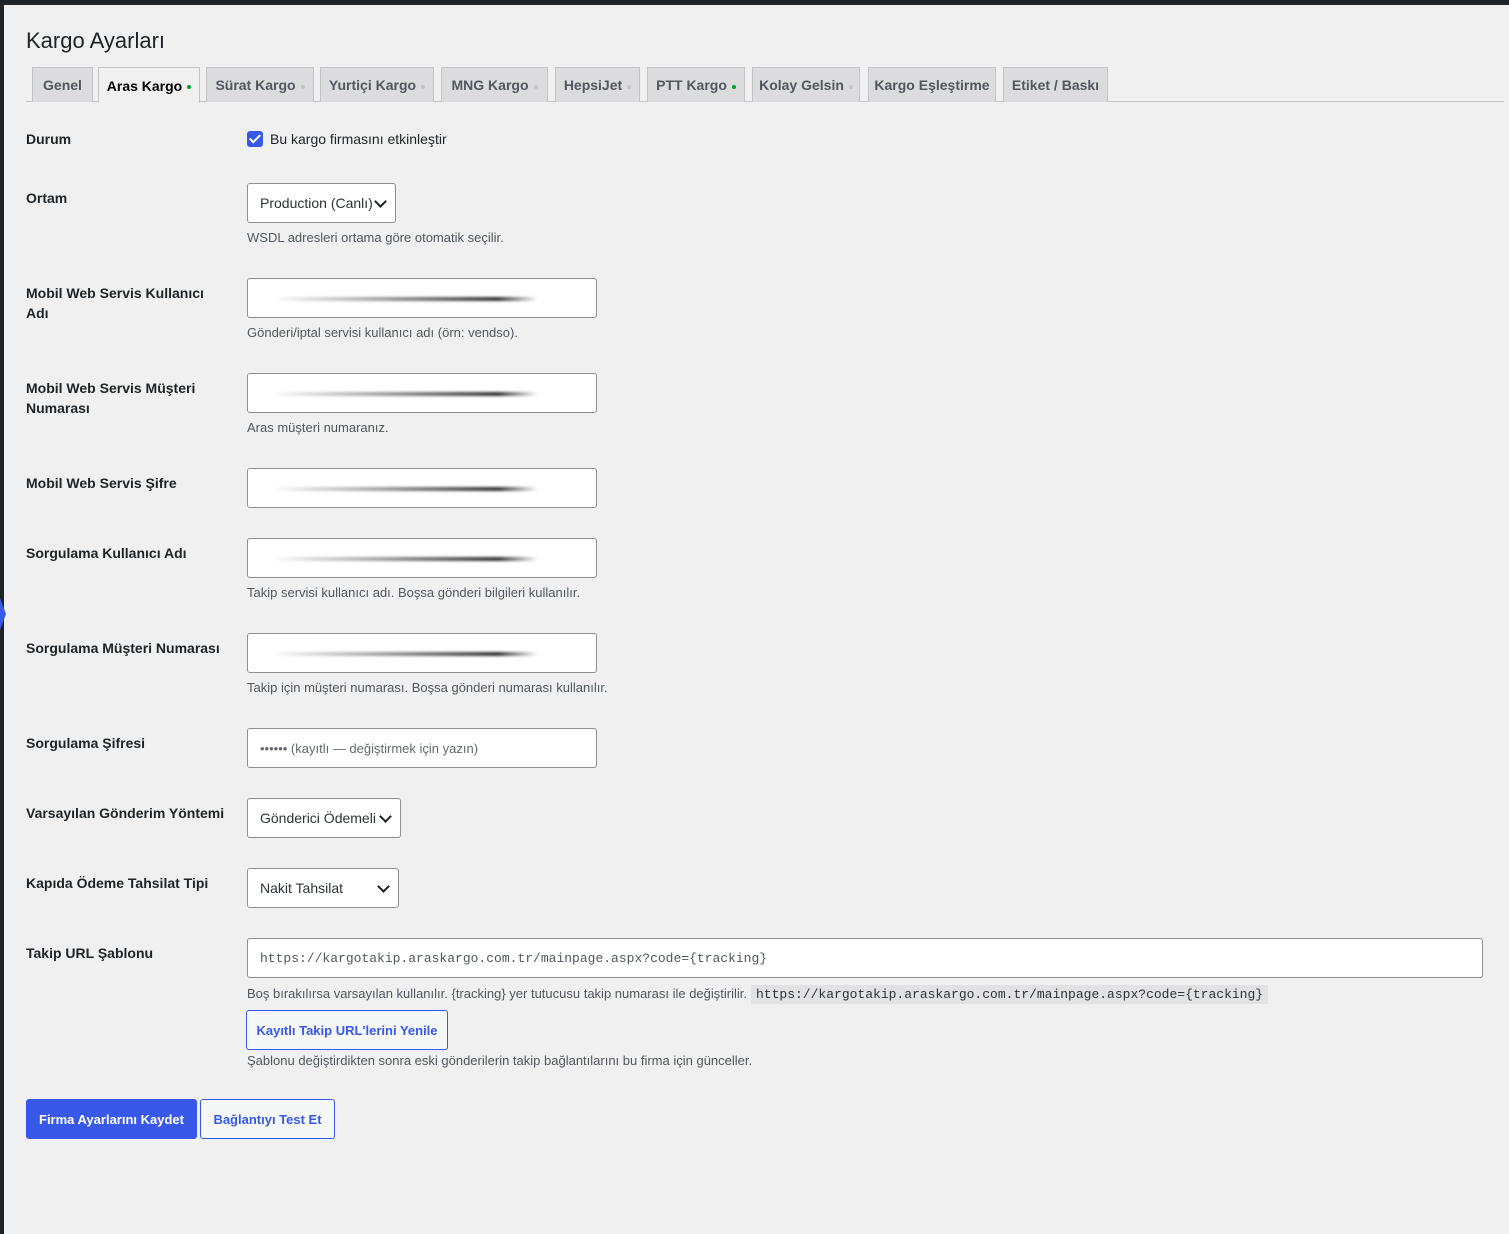  What do you see at coordinates (96, 40) in the screenshot?
I see `page-title: Kargo Ayarları` at bounding box center [96, 40].